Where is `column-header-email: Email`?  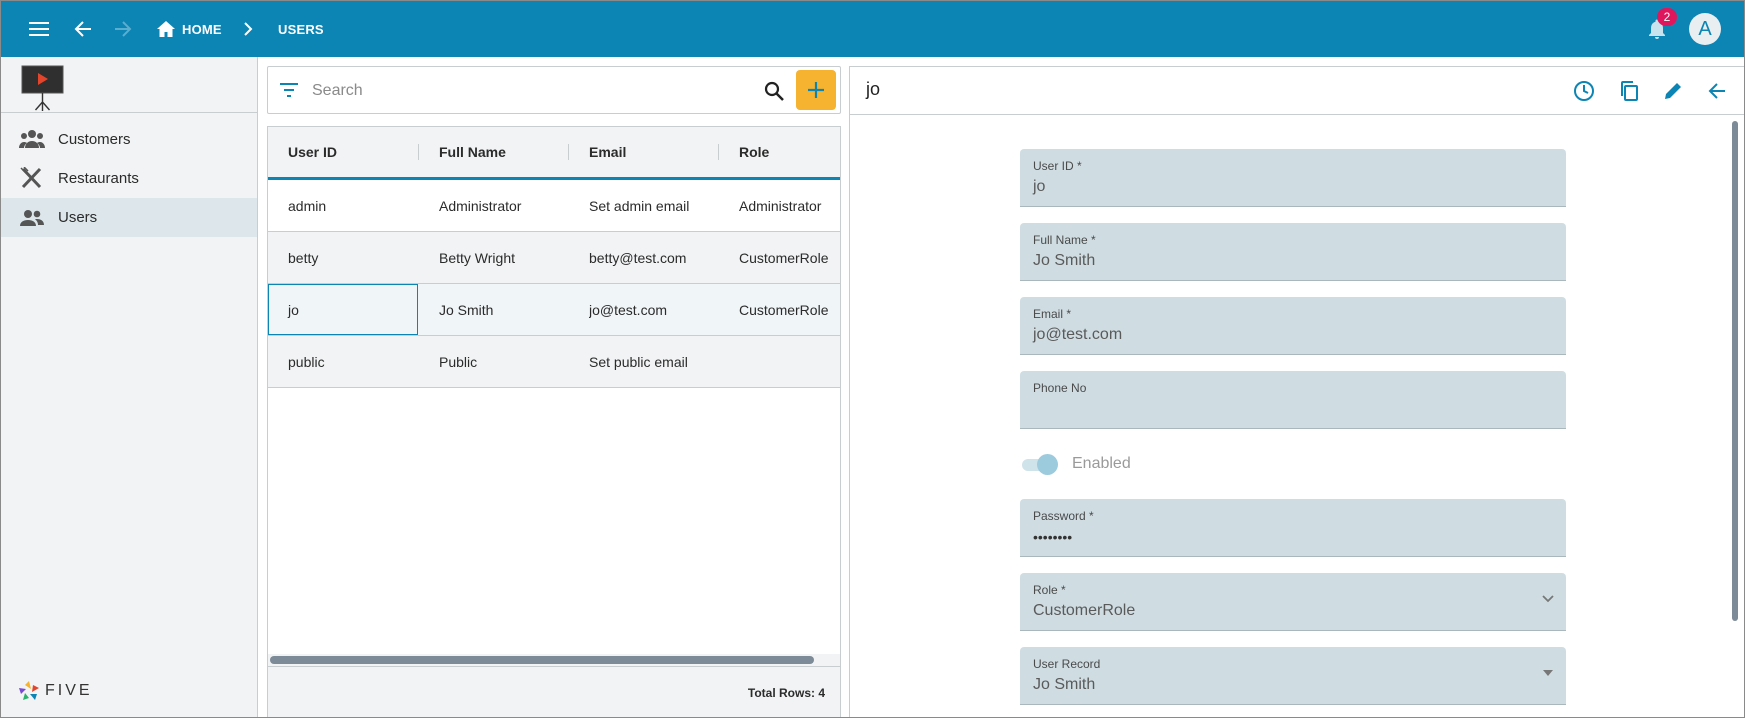 column-header-email: Email is located at coordinates (607, 152).